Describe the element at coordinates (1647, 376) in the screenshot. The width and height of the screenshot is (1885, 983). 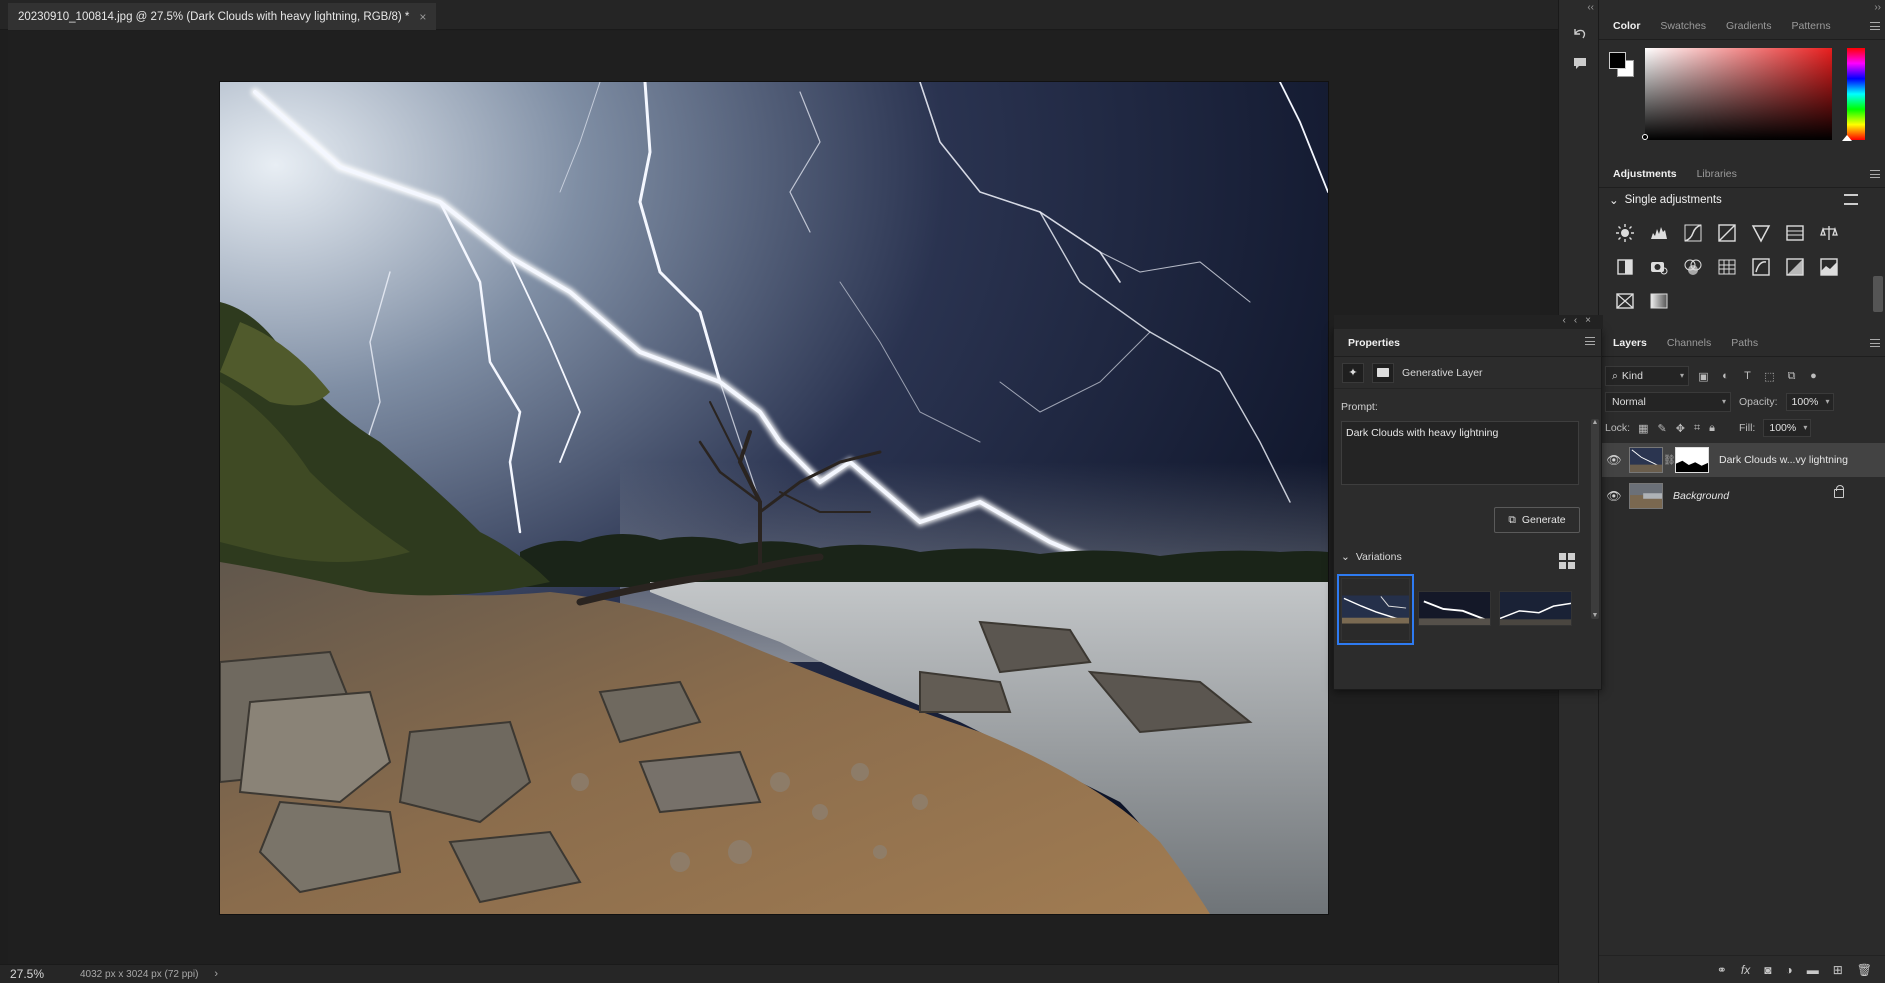
I see `filter-kind-select: ⌕ Kind ▾` at that location.